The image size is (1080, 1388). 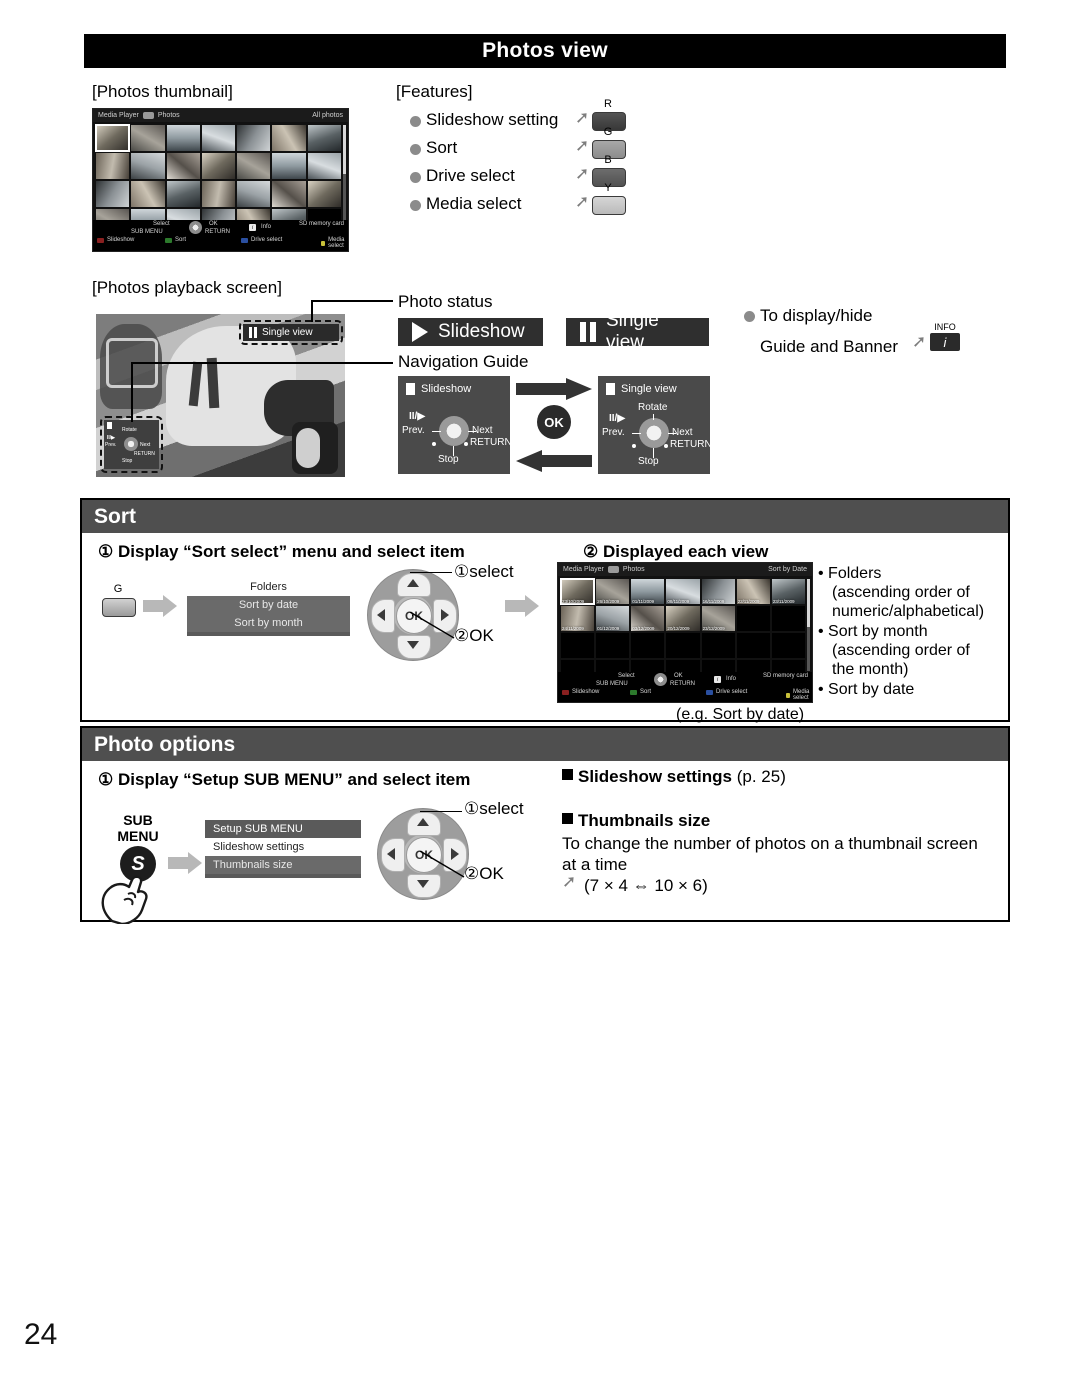 What do you see at coordinates (578, 618) in the screenshot?
I see `thumbnail-cell: 24/11/2009` at bounding box center [578, 618].